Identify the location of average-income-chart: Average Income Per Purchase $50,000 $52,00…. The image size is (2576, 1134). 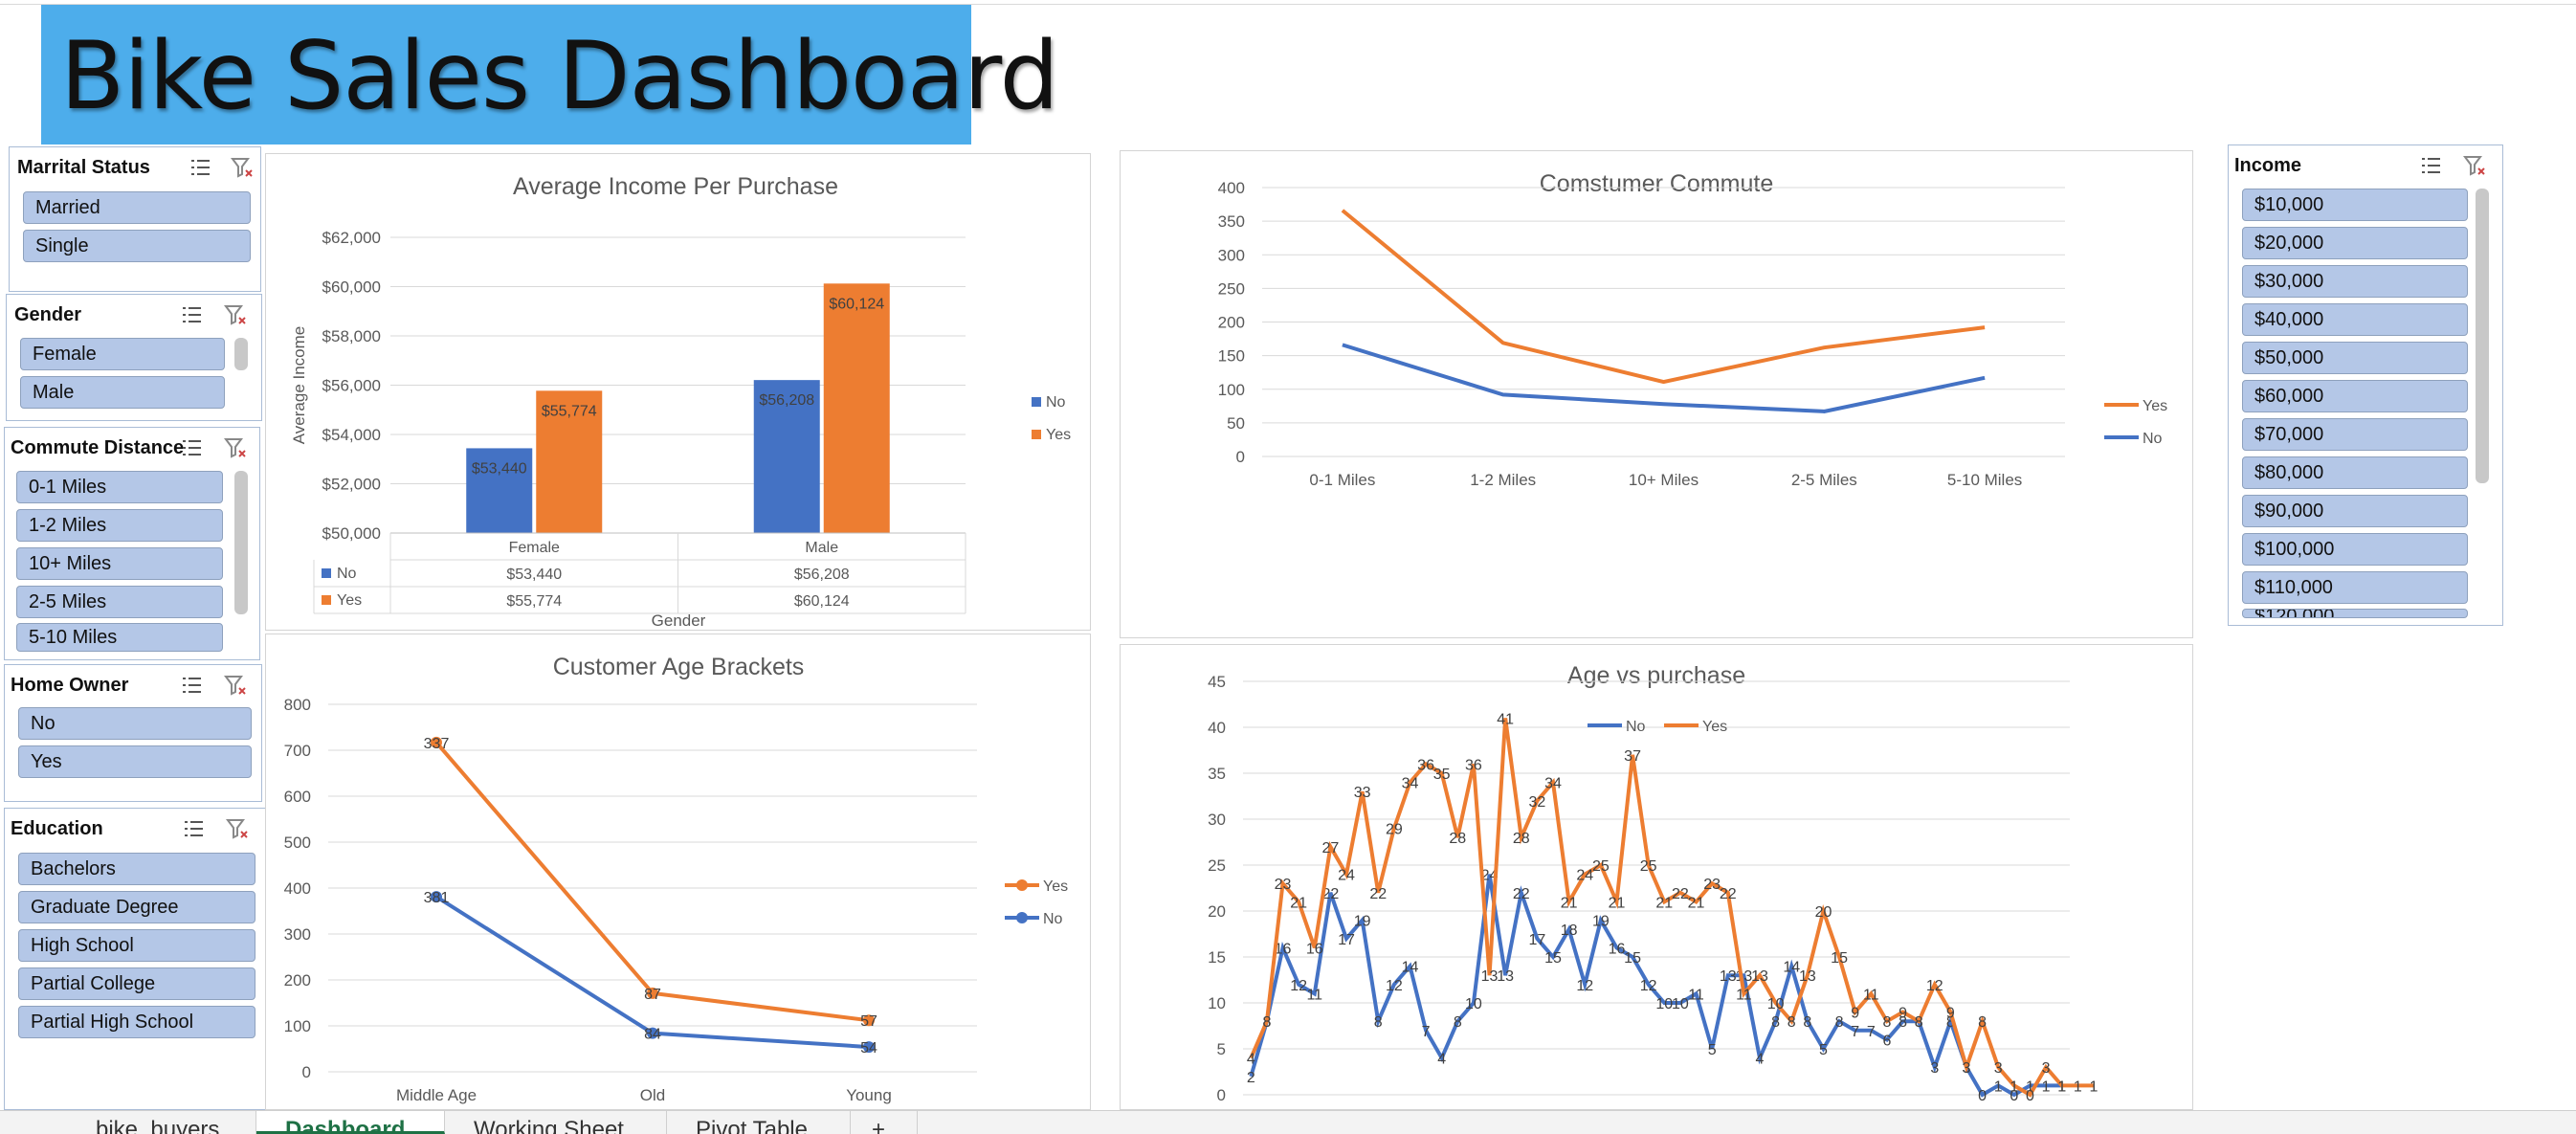
(678, 392).